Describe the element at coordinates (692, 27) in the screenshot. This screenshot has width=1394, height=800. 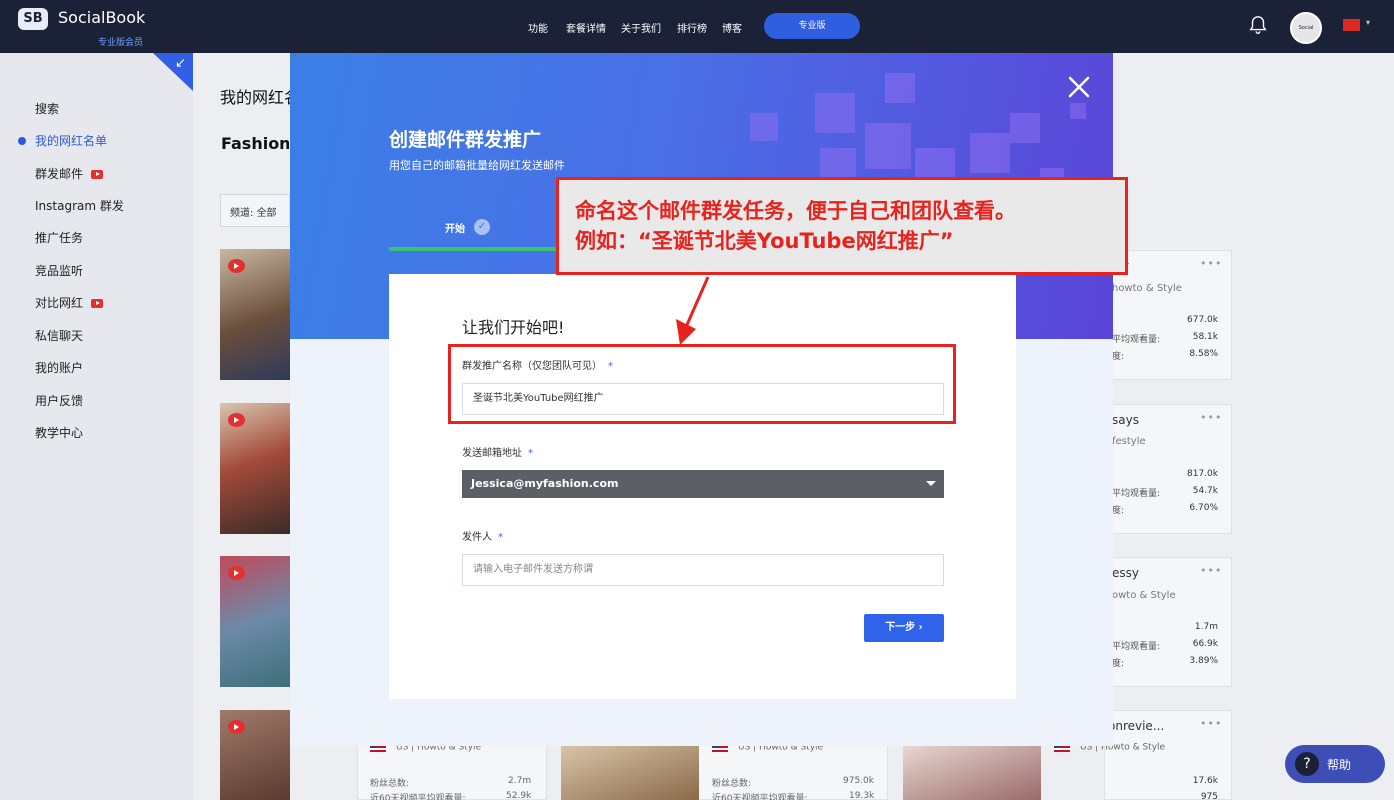
I see `nav-item-ranking: 排行榜` at that location.